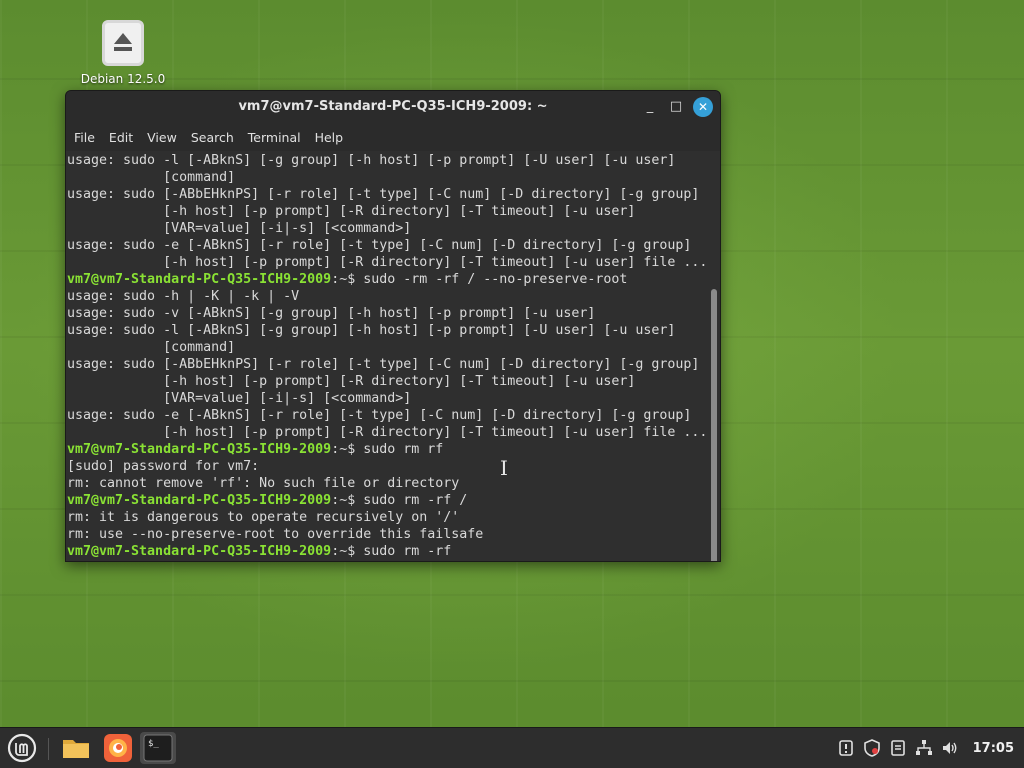 Image resolution: width=1024 pixels, height=768 pixels. Describe the element at coordinates (274, 137) in the screenshot. I see `menu-terminal: Terminal` at that location.